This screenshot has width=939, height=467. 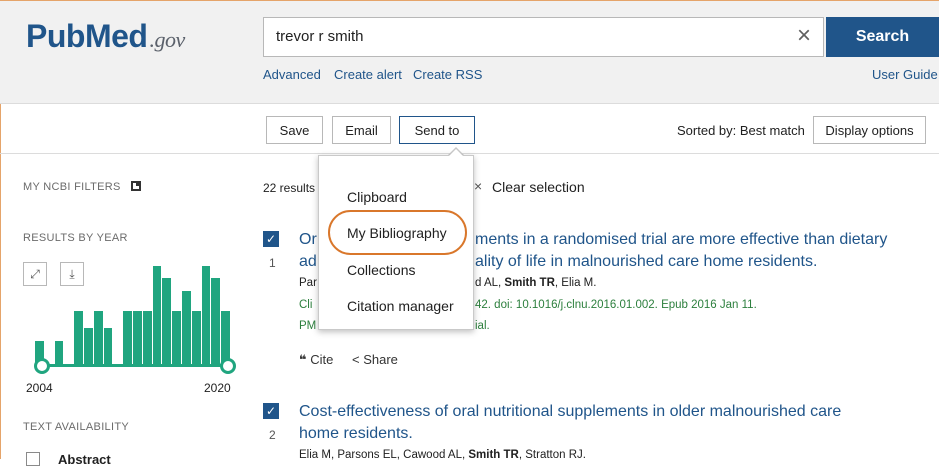 What do you see at coordinates (308, 239) in the screenshot?
I see `result-1-title-start: Or` at bounding box center [308, 239].